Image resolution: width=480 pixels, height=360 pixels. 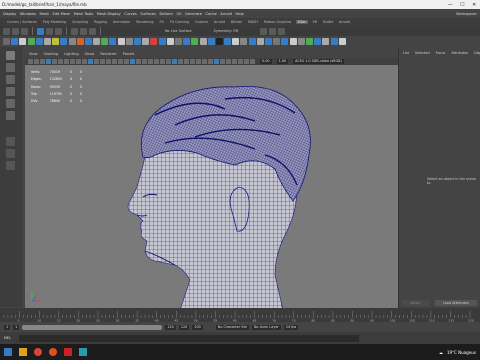 I want to click on symmetry-label: Symmetry: Off, so click(x=226, y=31).